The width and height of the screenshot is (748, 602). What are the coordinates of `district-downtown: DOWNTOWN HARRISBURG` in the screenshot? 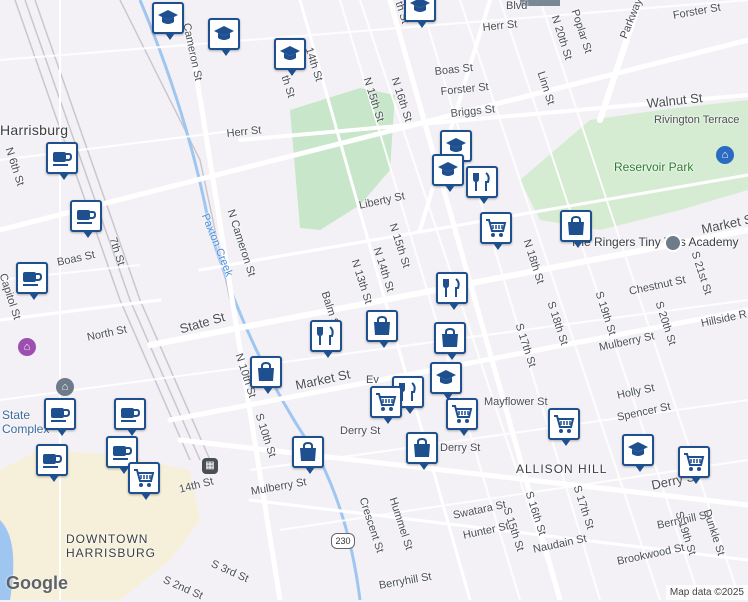 It's located at (111, 546).